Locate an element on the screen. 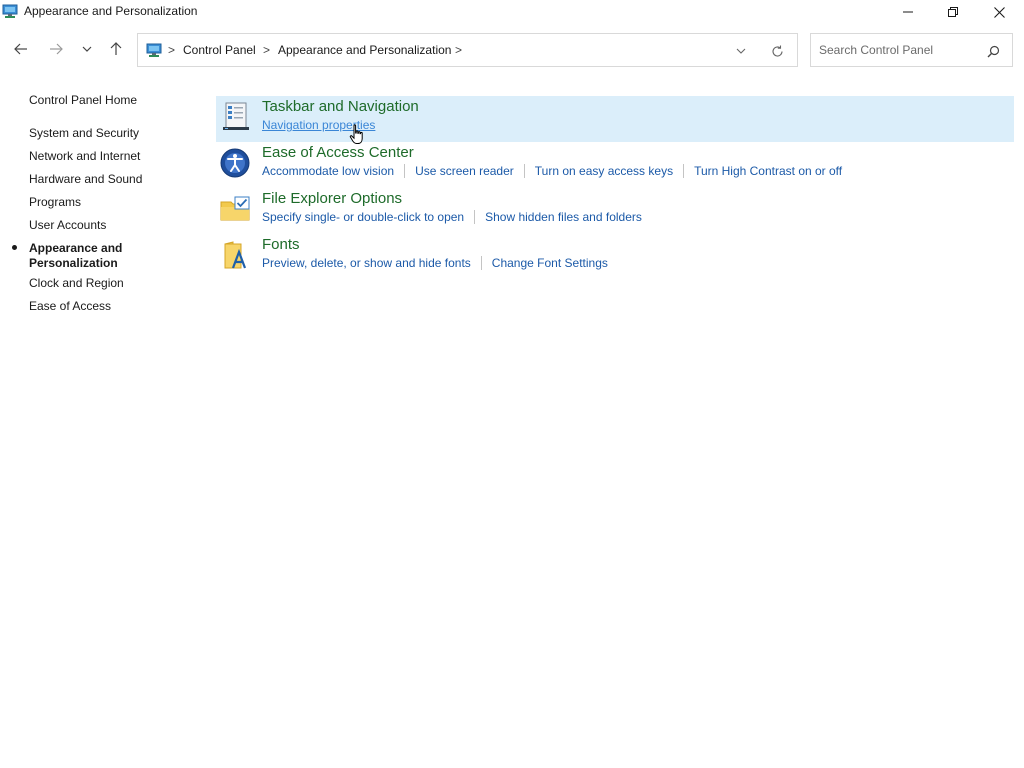 This screenshot has width=1024, height=768. restore-button is located at coordinates (953, 12).